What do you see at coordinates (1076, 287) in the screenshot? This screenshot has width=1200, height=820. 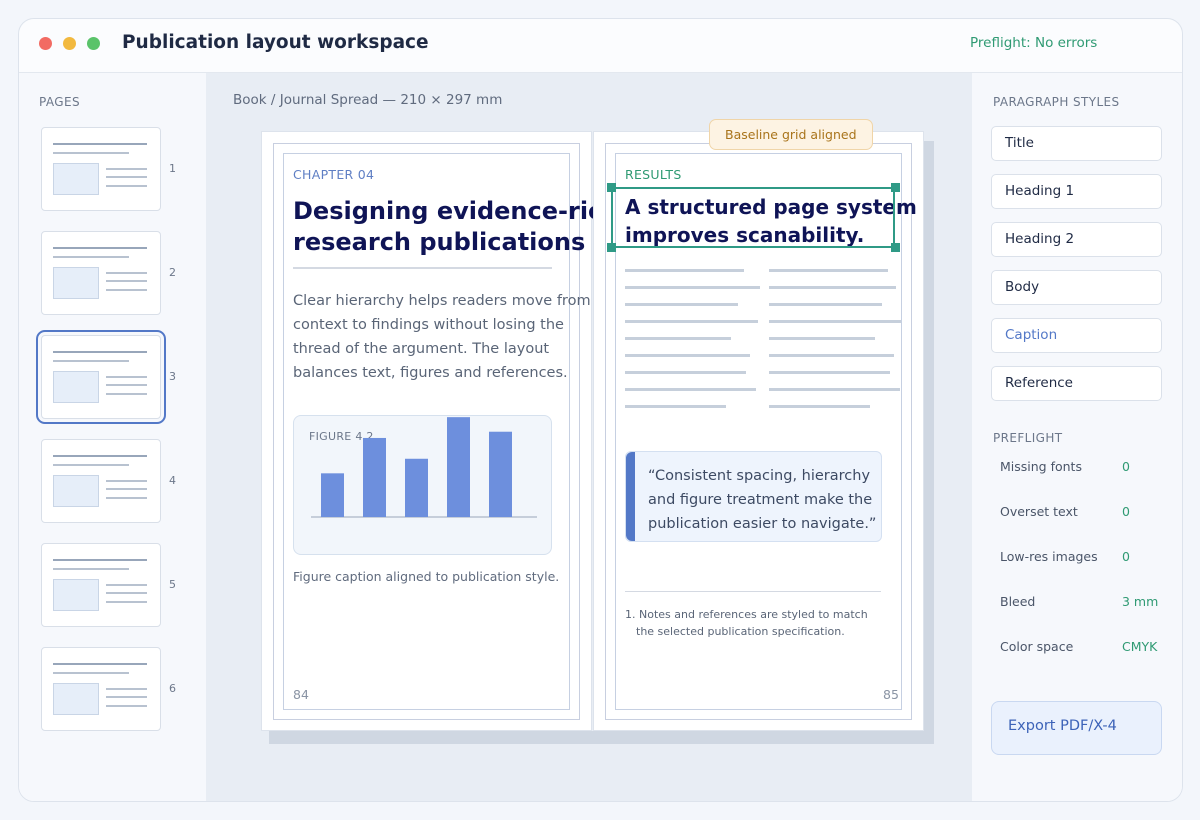 I see `paragraph-style-item: Body` at bounding box center [1076, 287].